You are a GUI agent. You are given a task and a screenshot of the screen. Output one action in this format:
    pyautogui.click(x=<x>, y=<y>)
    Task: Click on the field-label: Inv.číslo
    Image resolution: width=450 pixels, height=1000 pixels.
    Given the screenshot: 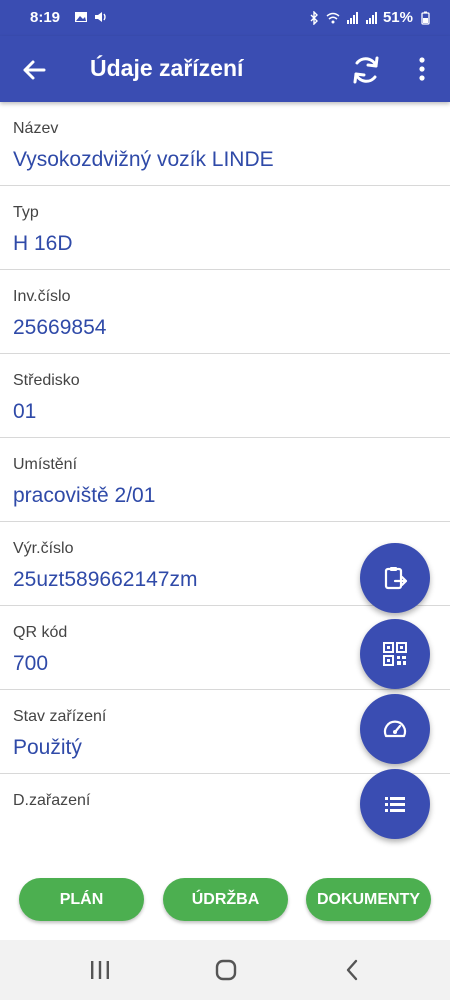 What is the action you would take?
    pyautogui.click(x=42, y=296)
    